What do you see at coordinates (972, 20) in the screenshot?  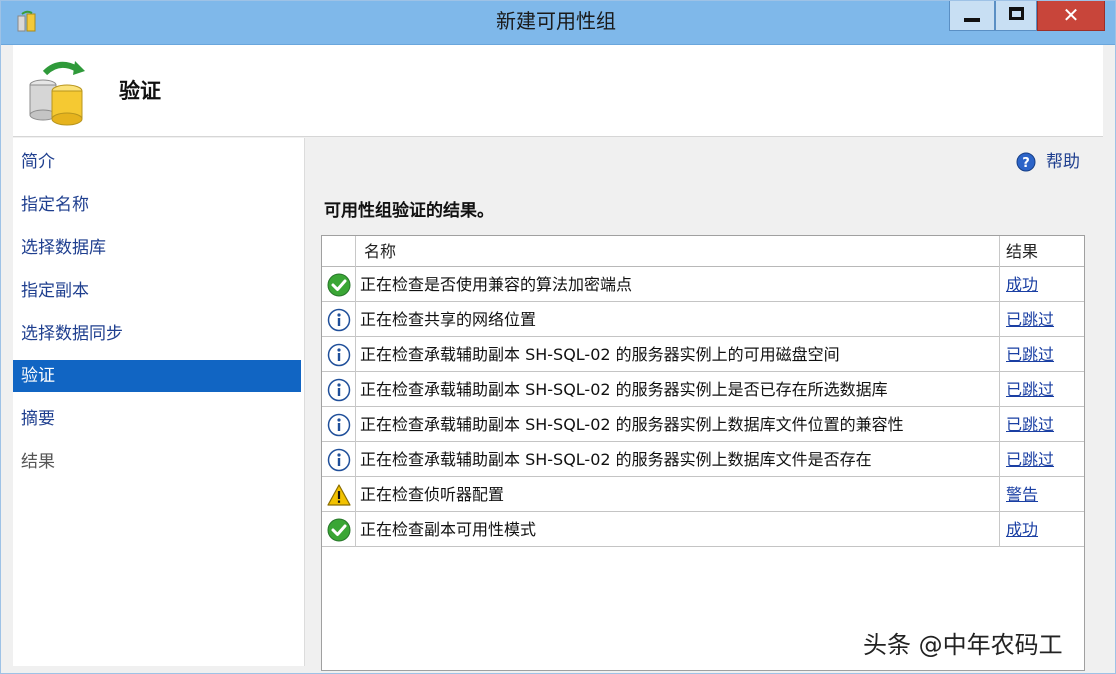 I see `minimize-icon` at bounding box center [972, 20].